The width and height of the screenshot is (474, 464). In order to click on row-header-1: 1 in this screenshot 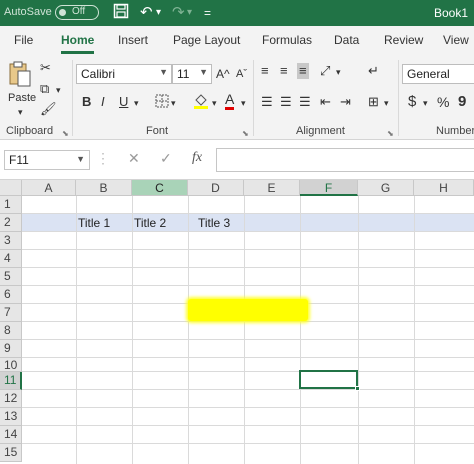, I will do `click(11, 205)`.